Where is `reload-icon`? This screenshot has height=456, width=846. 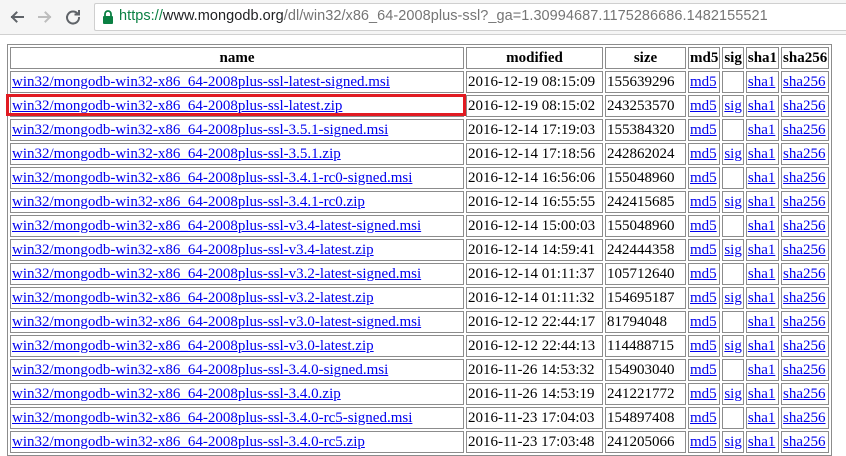
reload-icon is located at coordinates (73, 17).